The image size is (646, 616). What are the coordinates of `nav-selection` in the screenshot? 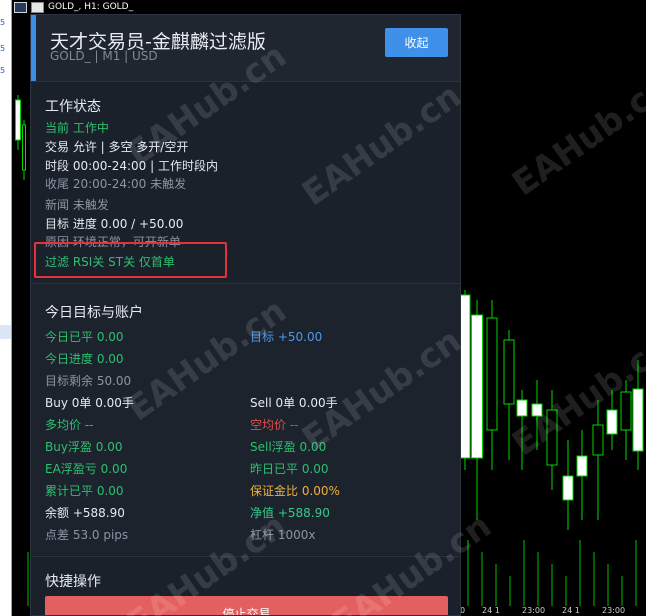 It's located at (5, 332).